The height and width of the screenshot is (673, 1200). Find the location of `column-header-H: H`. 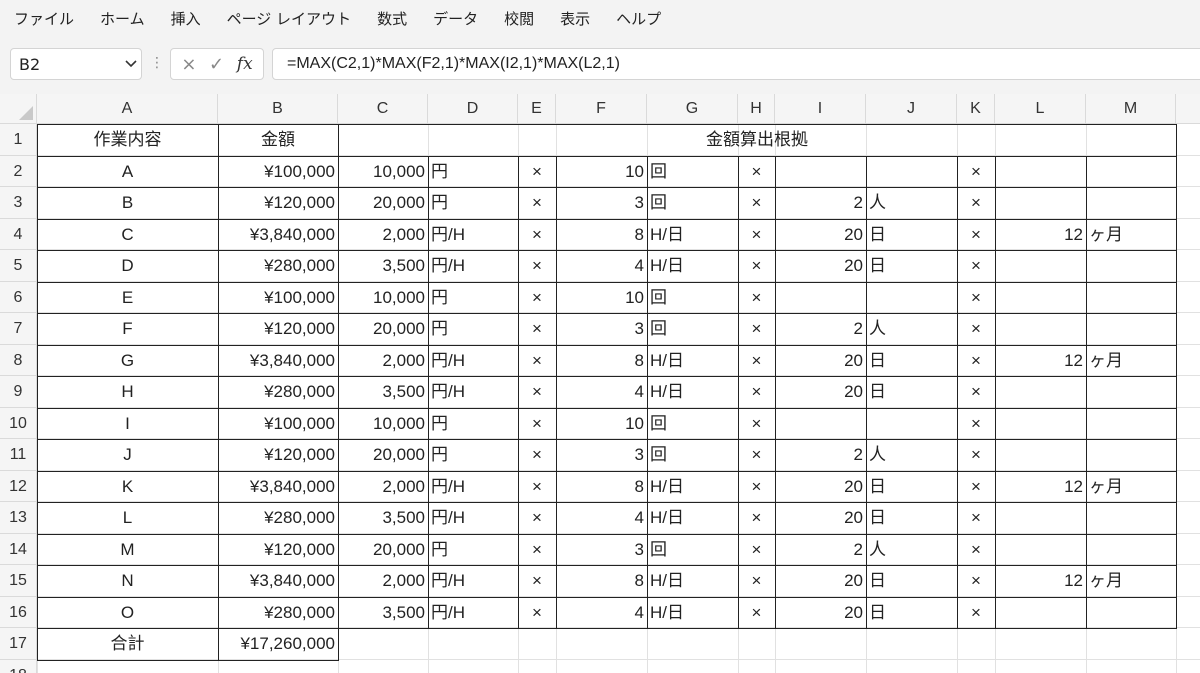

column-header-H: H is located at coordinates (756, 109).